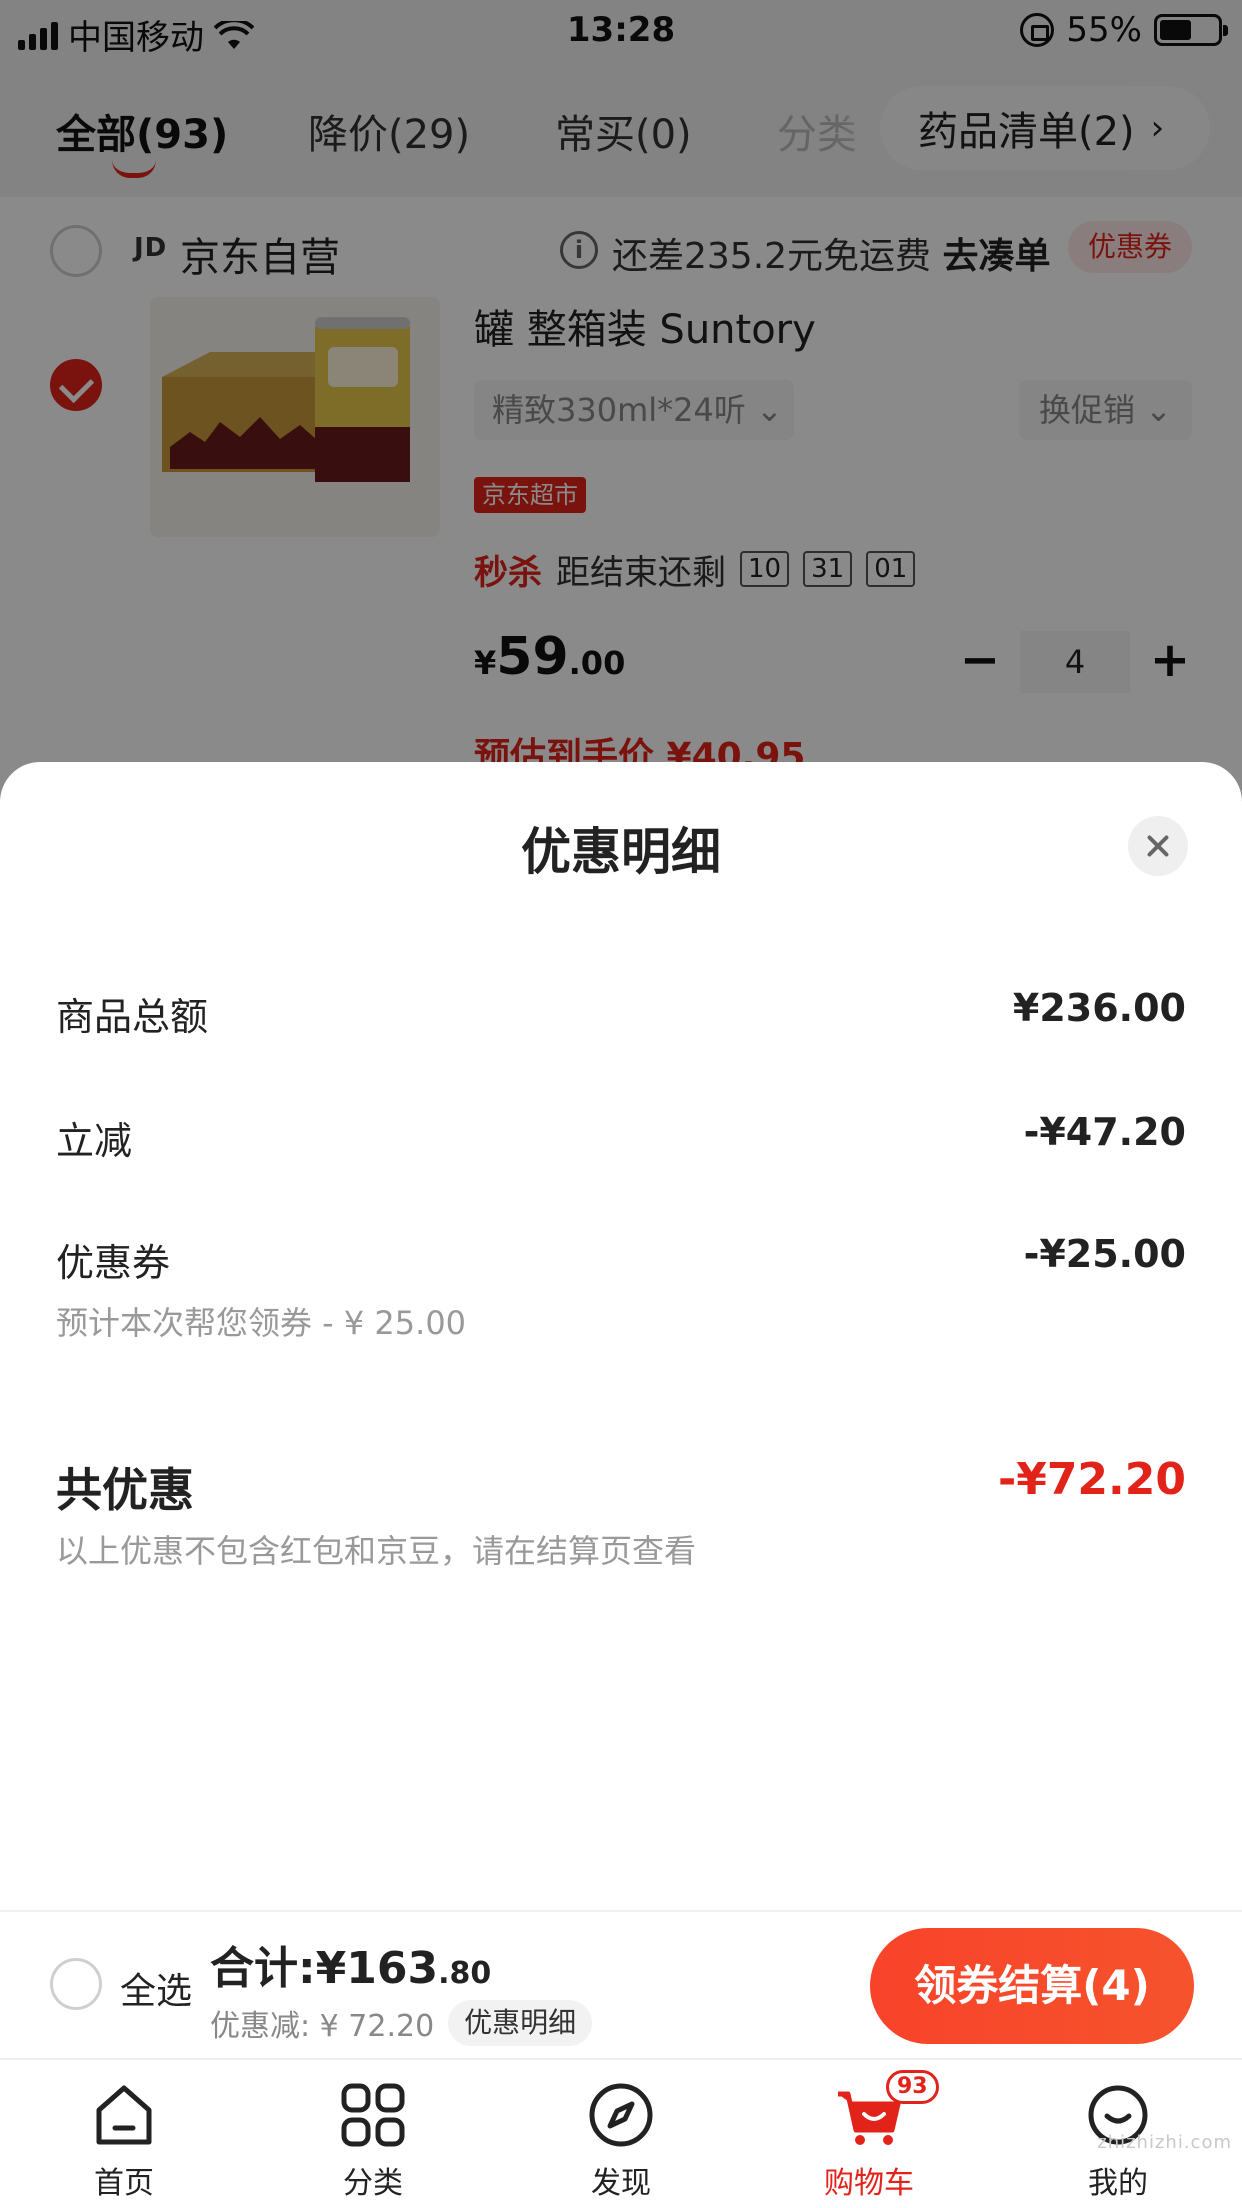 The height and width of the screenshot is (2208, 1242). What do you see at coordinates (261, 1323) in the screenshot?
I see `coupon-note: 预计本次帮您领券 - ¥ 25.00` at bounding box center [261, 1323].